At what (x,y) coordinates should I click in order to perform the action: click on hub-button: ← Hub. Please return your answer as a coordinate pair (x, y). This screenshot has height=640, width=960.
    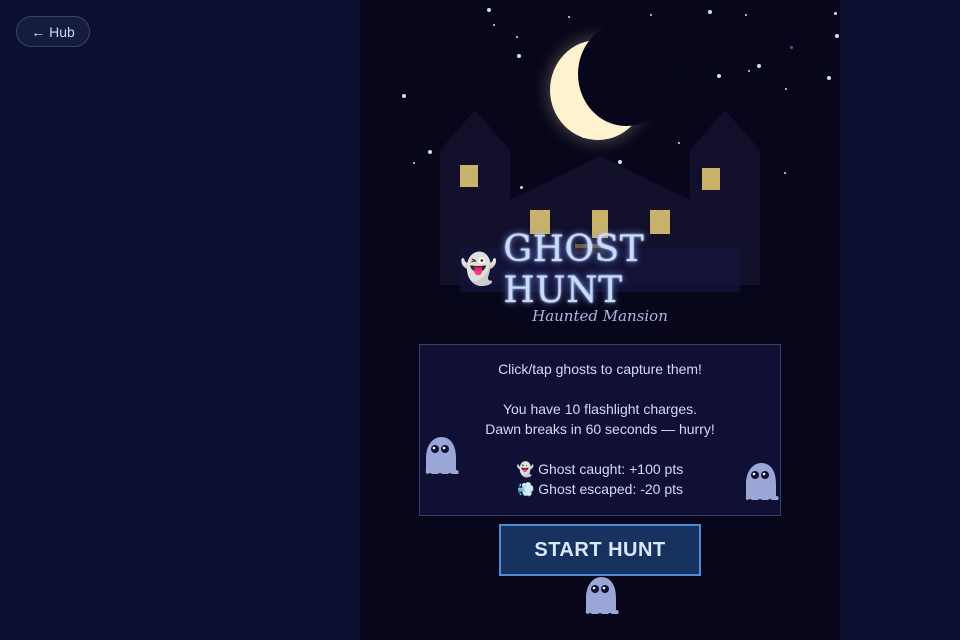
    Looking at the image, I should click on (53, 31).